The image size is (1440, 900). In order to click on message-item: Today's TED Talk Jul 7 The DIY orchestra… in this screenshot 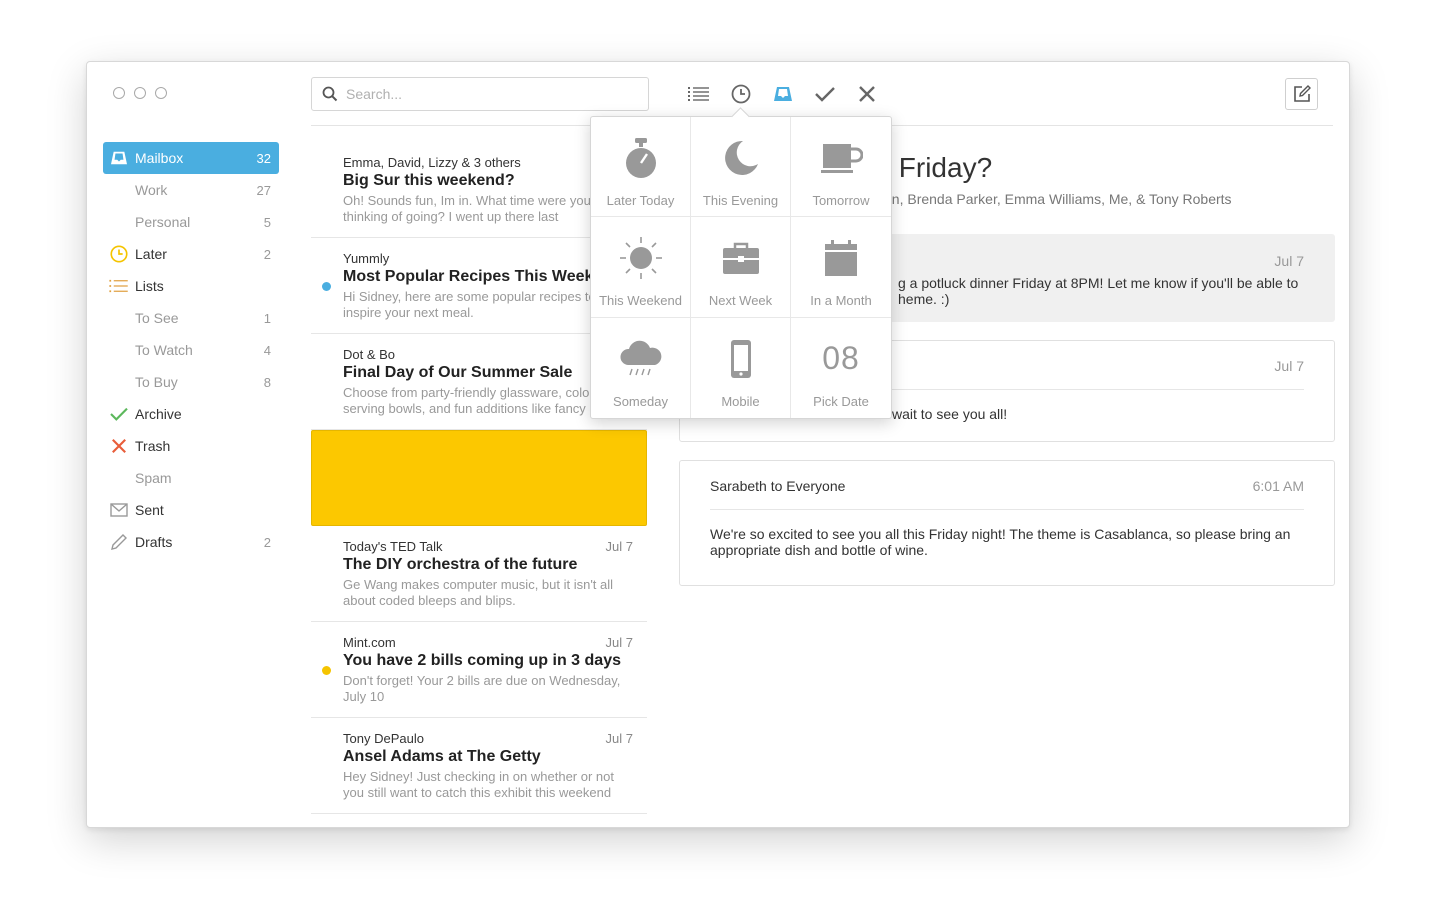, I will do `click(479, 574)`.